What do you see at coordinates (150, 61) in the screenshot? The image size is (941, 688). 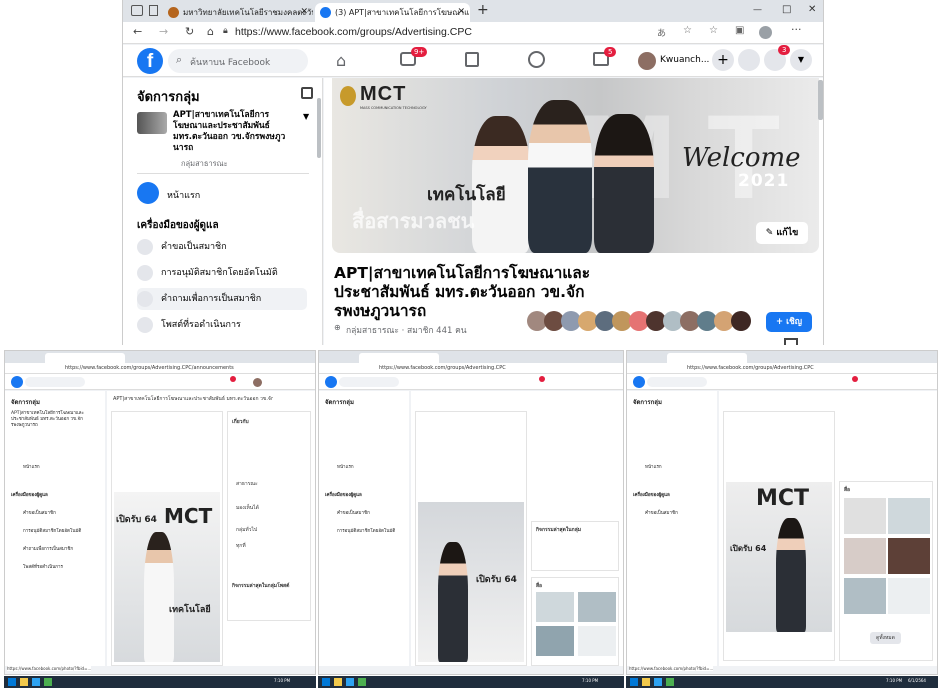 I see `facebook-logo-icon: f` at bounding box center [150, 61].